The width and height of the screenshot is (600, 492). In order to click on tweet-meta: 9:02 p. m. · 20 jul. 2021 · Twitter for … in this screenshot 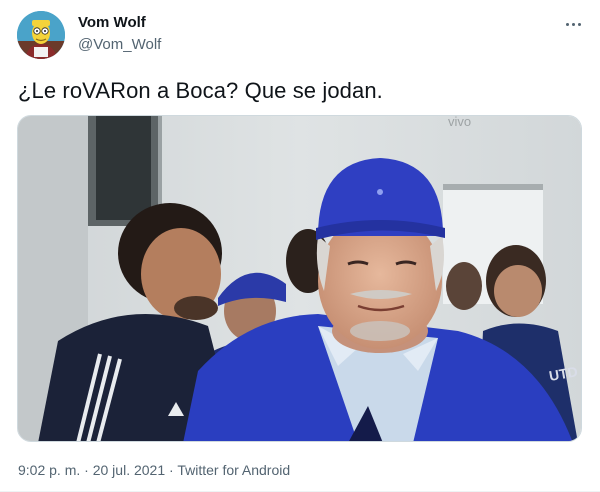, I will do `click(154, 470)`.